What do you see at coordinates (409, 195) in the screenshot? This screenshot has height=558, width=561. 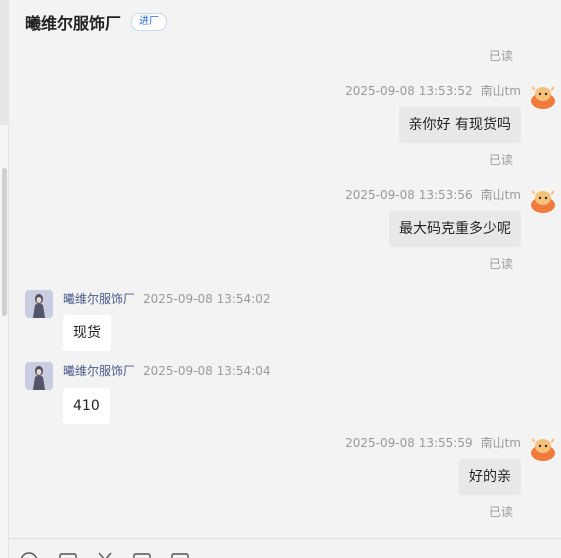 I see `message-time: 2025-09-08 13:53:56` at bounding box center [409, 195].